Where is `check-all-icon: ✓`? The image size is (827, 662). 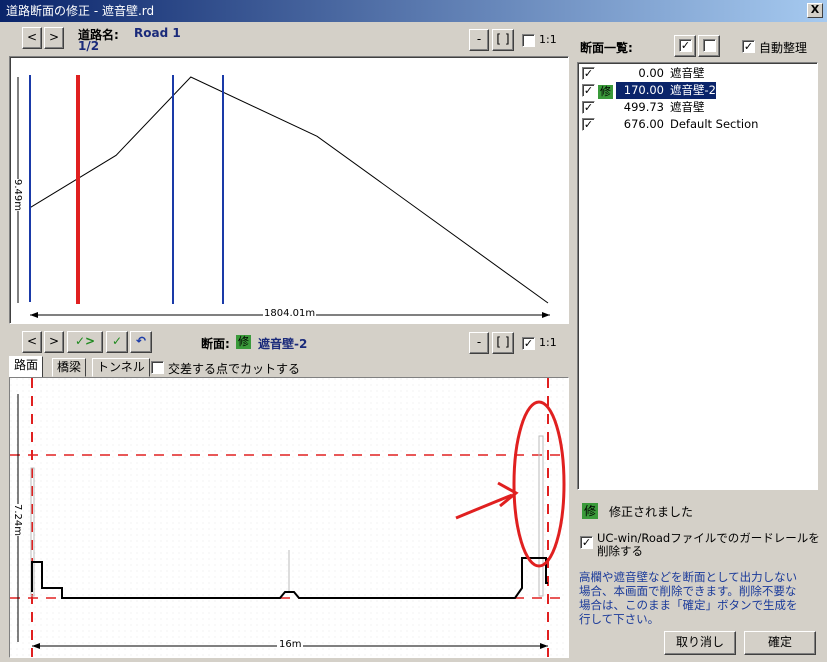
check-all-icon: ✓ is located at coordinates (685, 45).